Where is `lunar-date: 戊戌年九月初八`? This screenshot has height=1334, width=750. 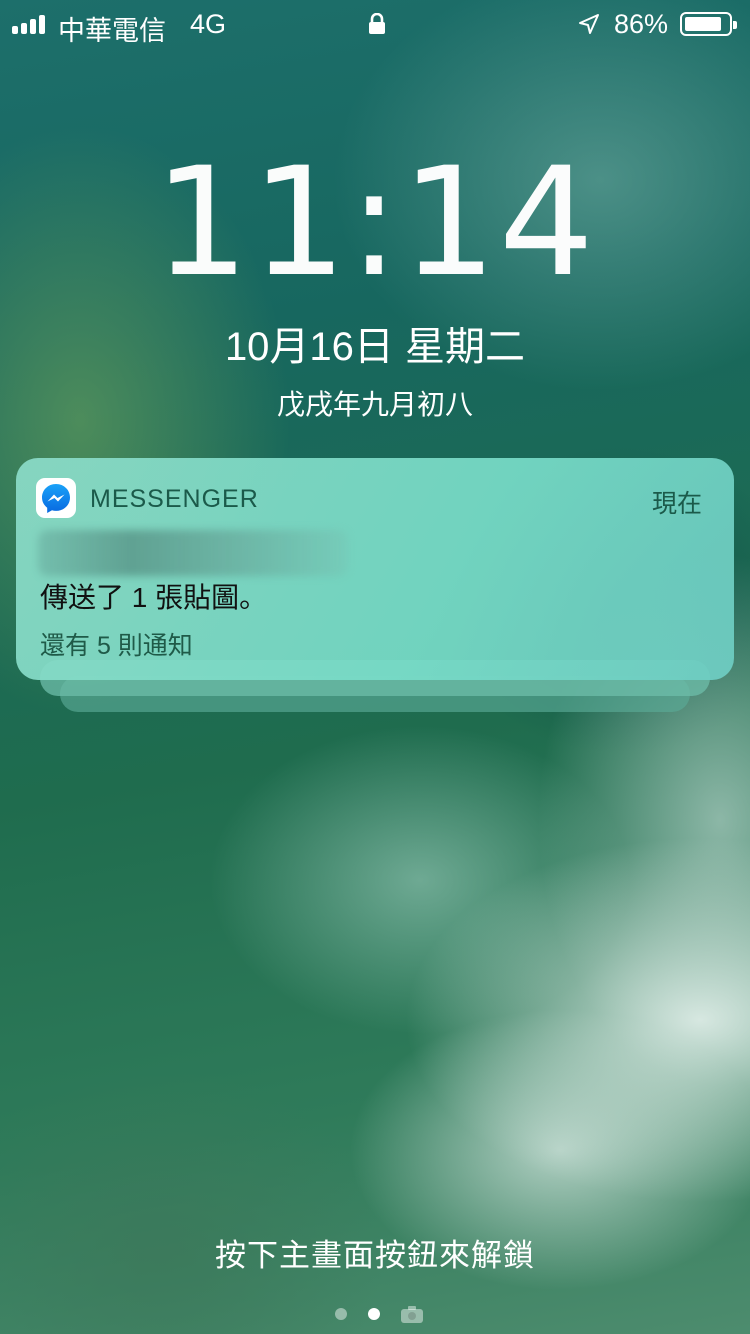 lunar-date: 戊戌年九月初八 is located at coordinates (374, 404).